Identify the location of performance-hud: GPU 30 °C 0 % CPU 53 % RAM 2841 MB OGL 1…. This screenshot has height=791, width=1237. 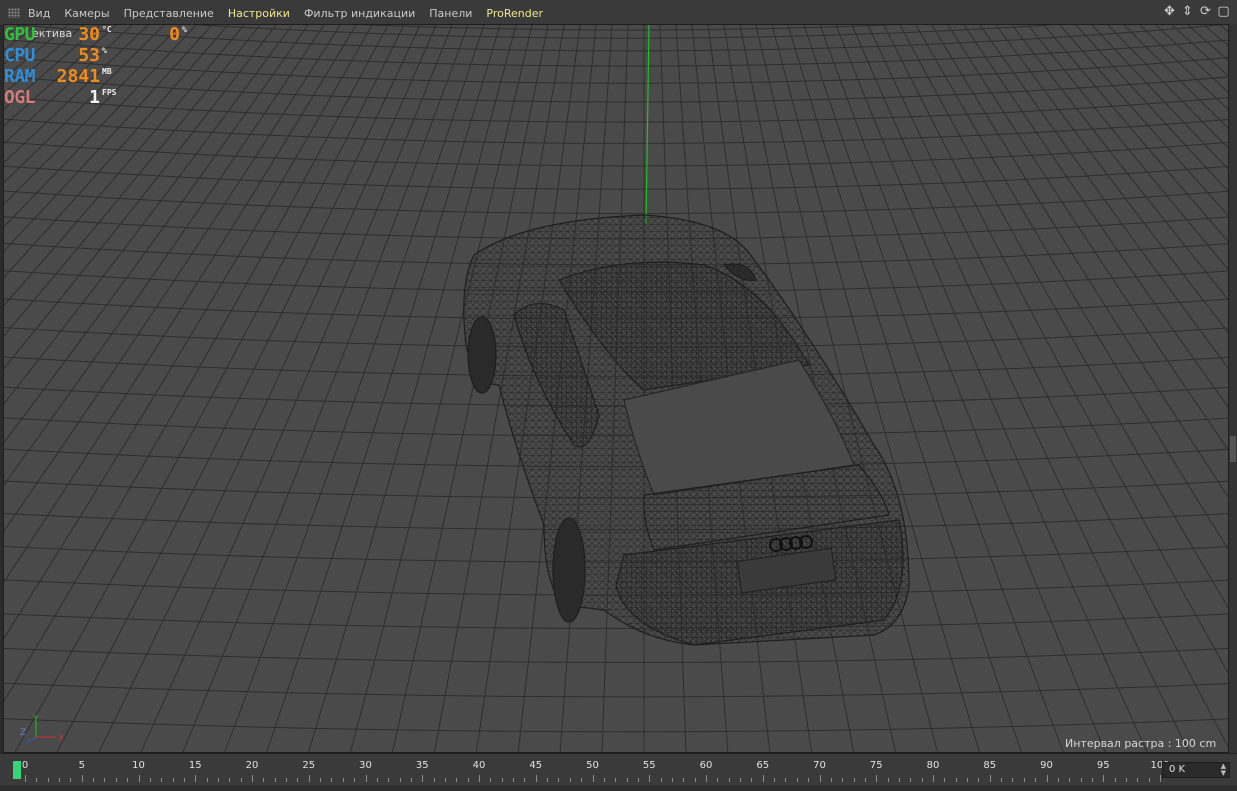
(95, 66).